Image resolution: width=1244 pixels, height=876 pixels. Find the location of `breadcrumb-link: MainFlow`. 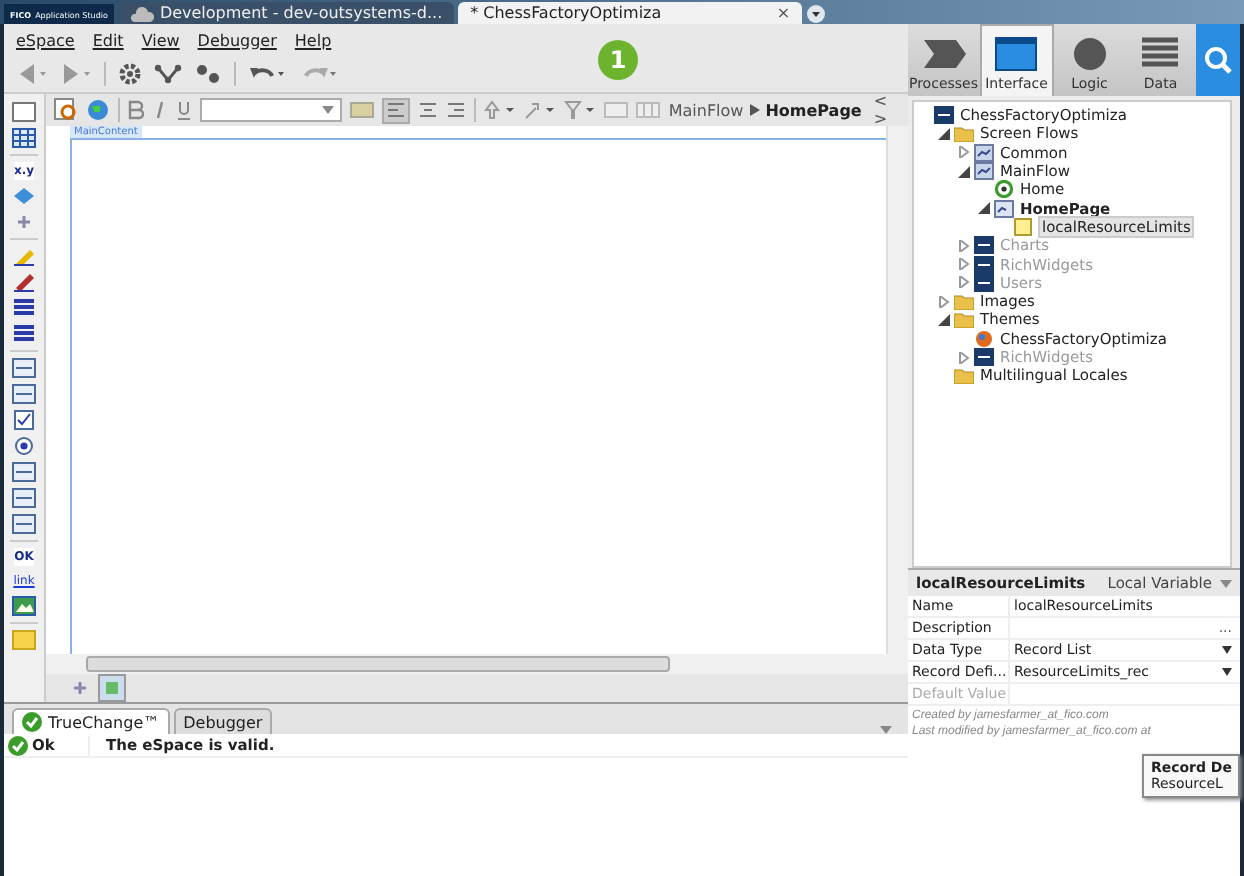

breadcrumb-link: MainFlow is located at coordinates (706, 110).